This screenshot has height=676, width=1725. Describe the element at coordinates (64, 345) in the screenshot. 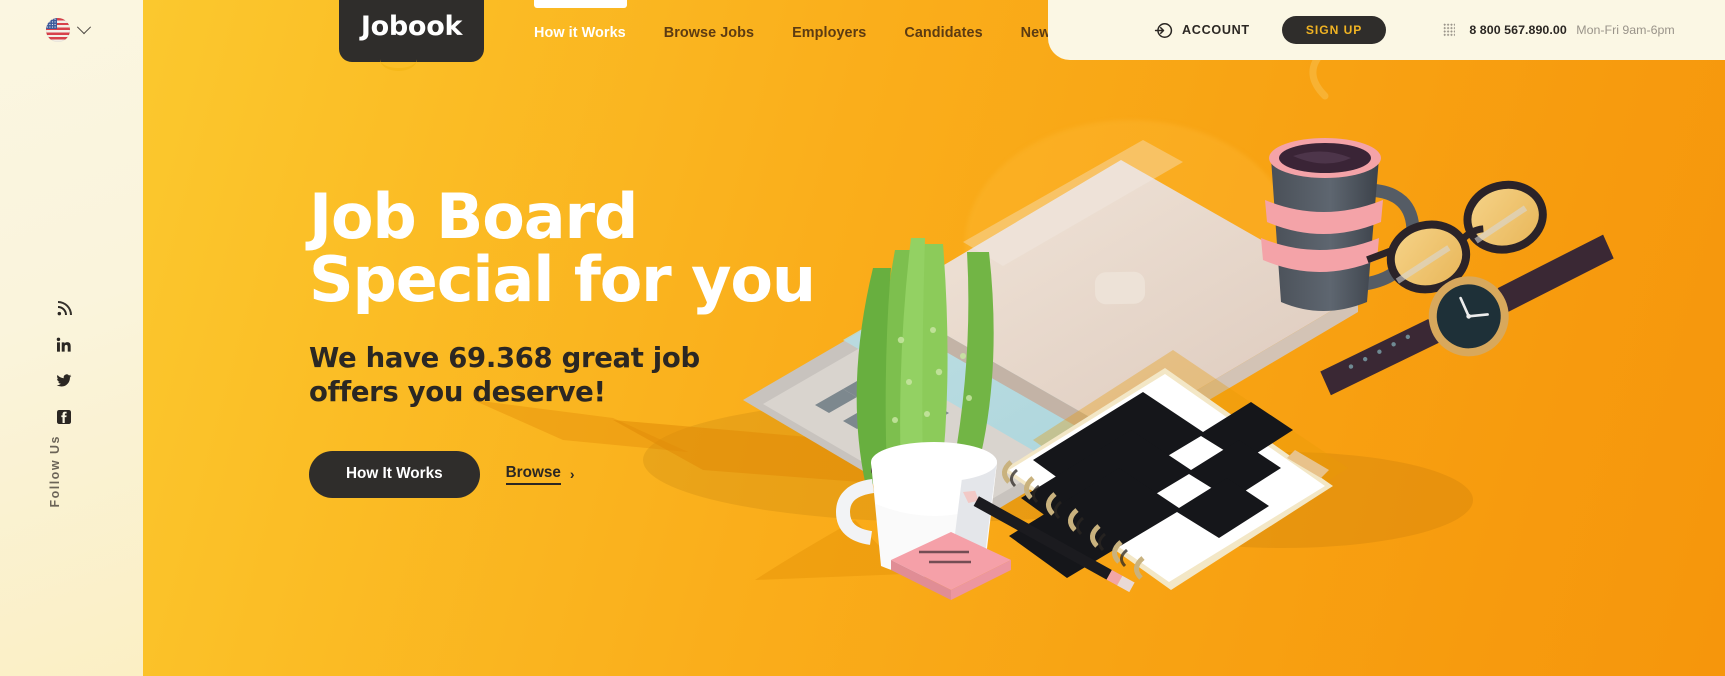

I see `linkedin-icon` at that location.